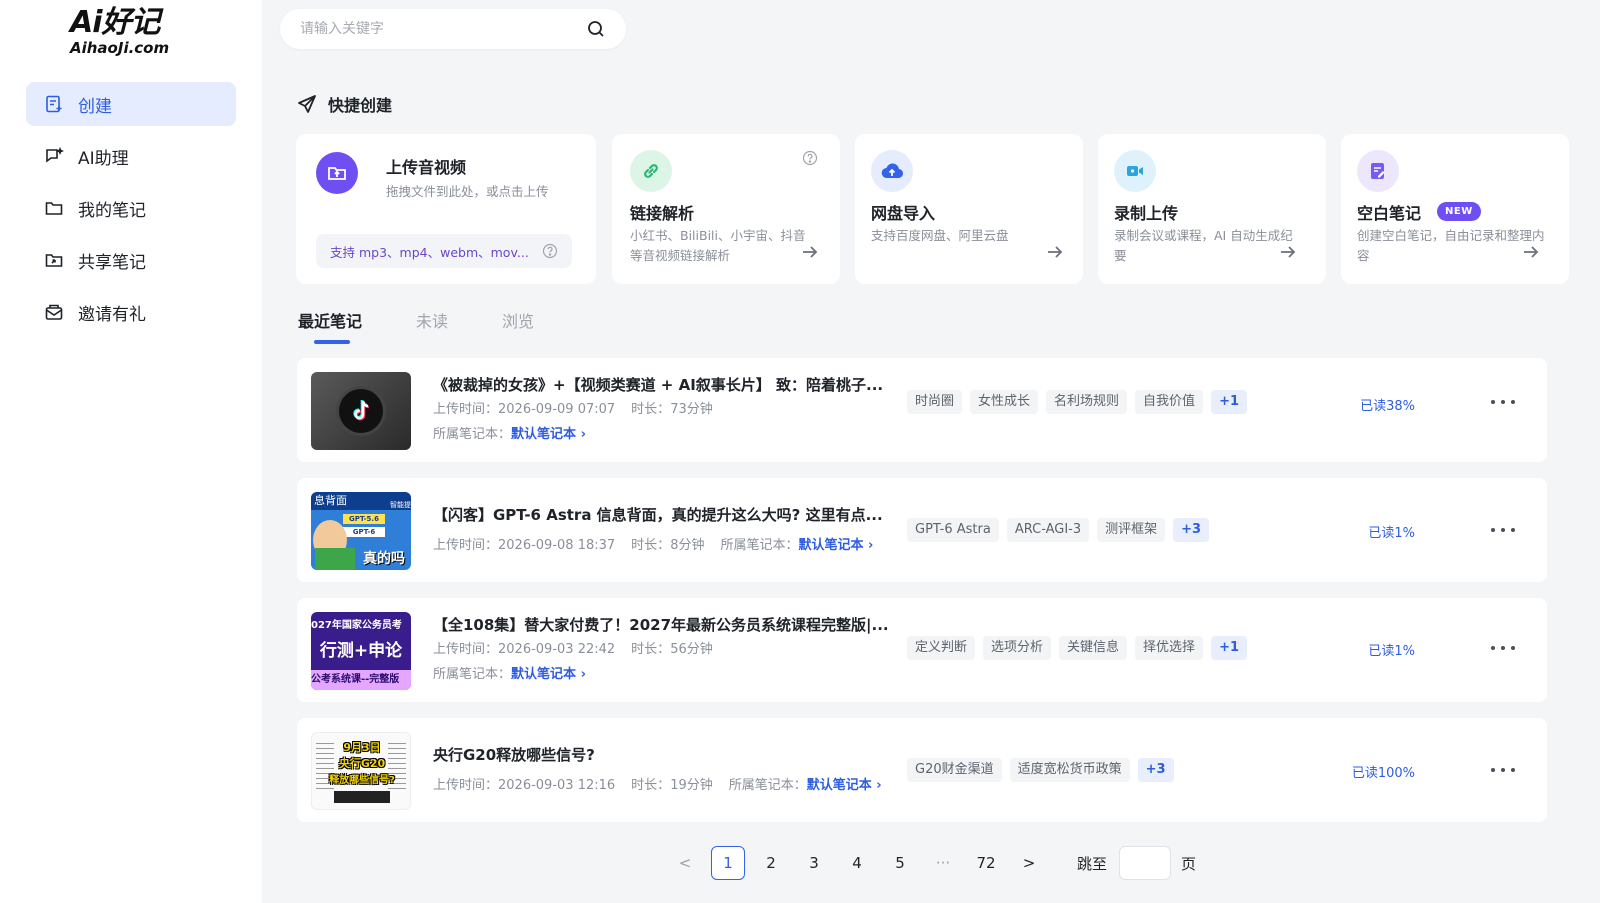  I want to click on tag: 适度宽松货币政策, so click(1069, 770).